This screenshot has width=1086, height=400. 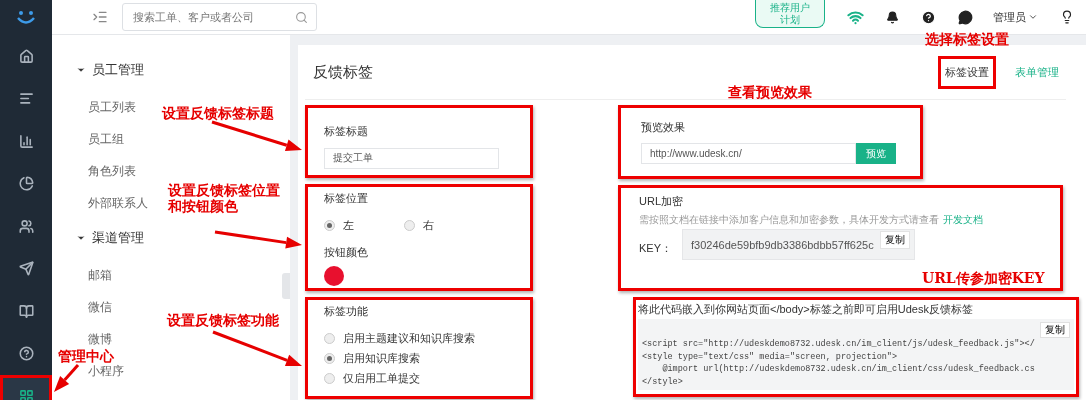 What do you see at coordinates (26, 184) in the screenshot?
I see `pie-icon` at bounding box center [26, 184].